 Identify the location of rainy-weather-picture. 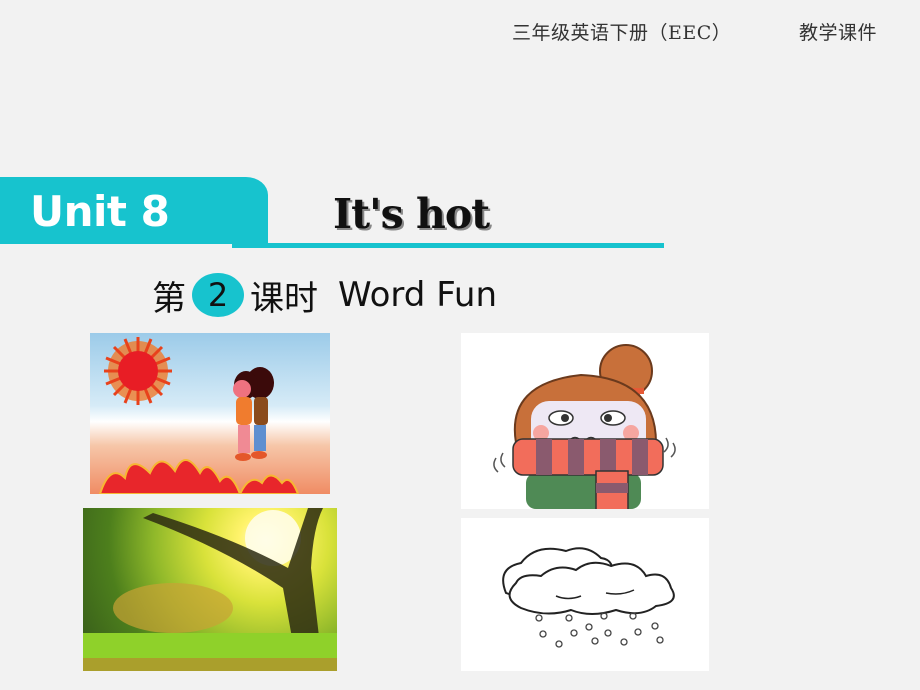
(585, 594).